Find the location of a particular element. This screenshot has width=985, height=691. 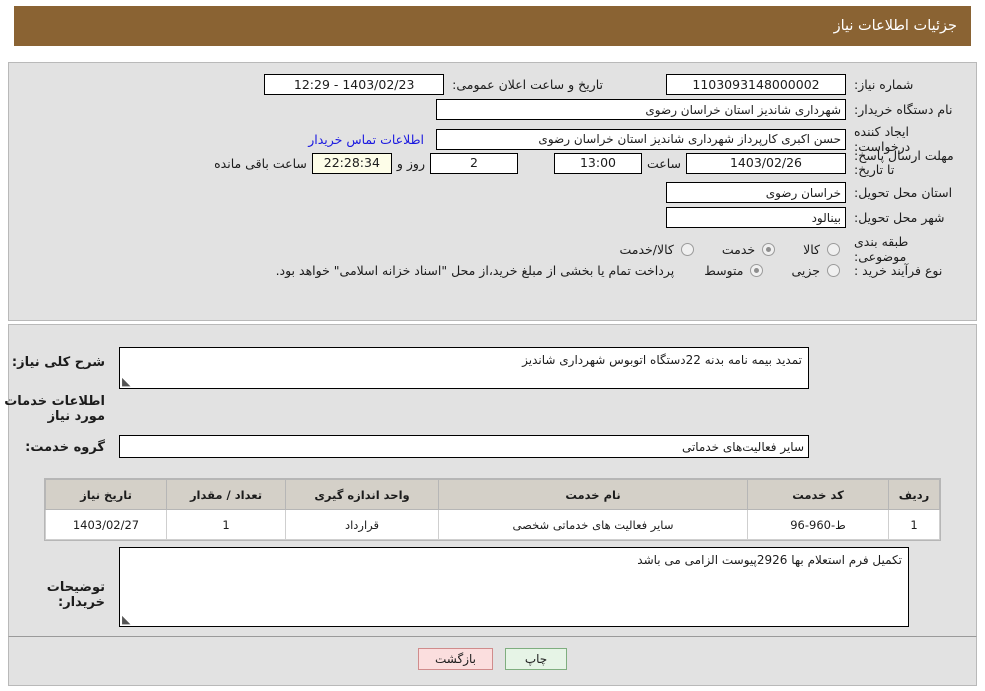

process-option-jozee-label: جزیی is located at coordinates (805, 270).